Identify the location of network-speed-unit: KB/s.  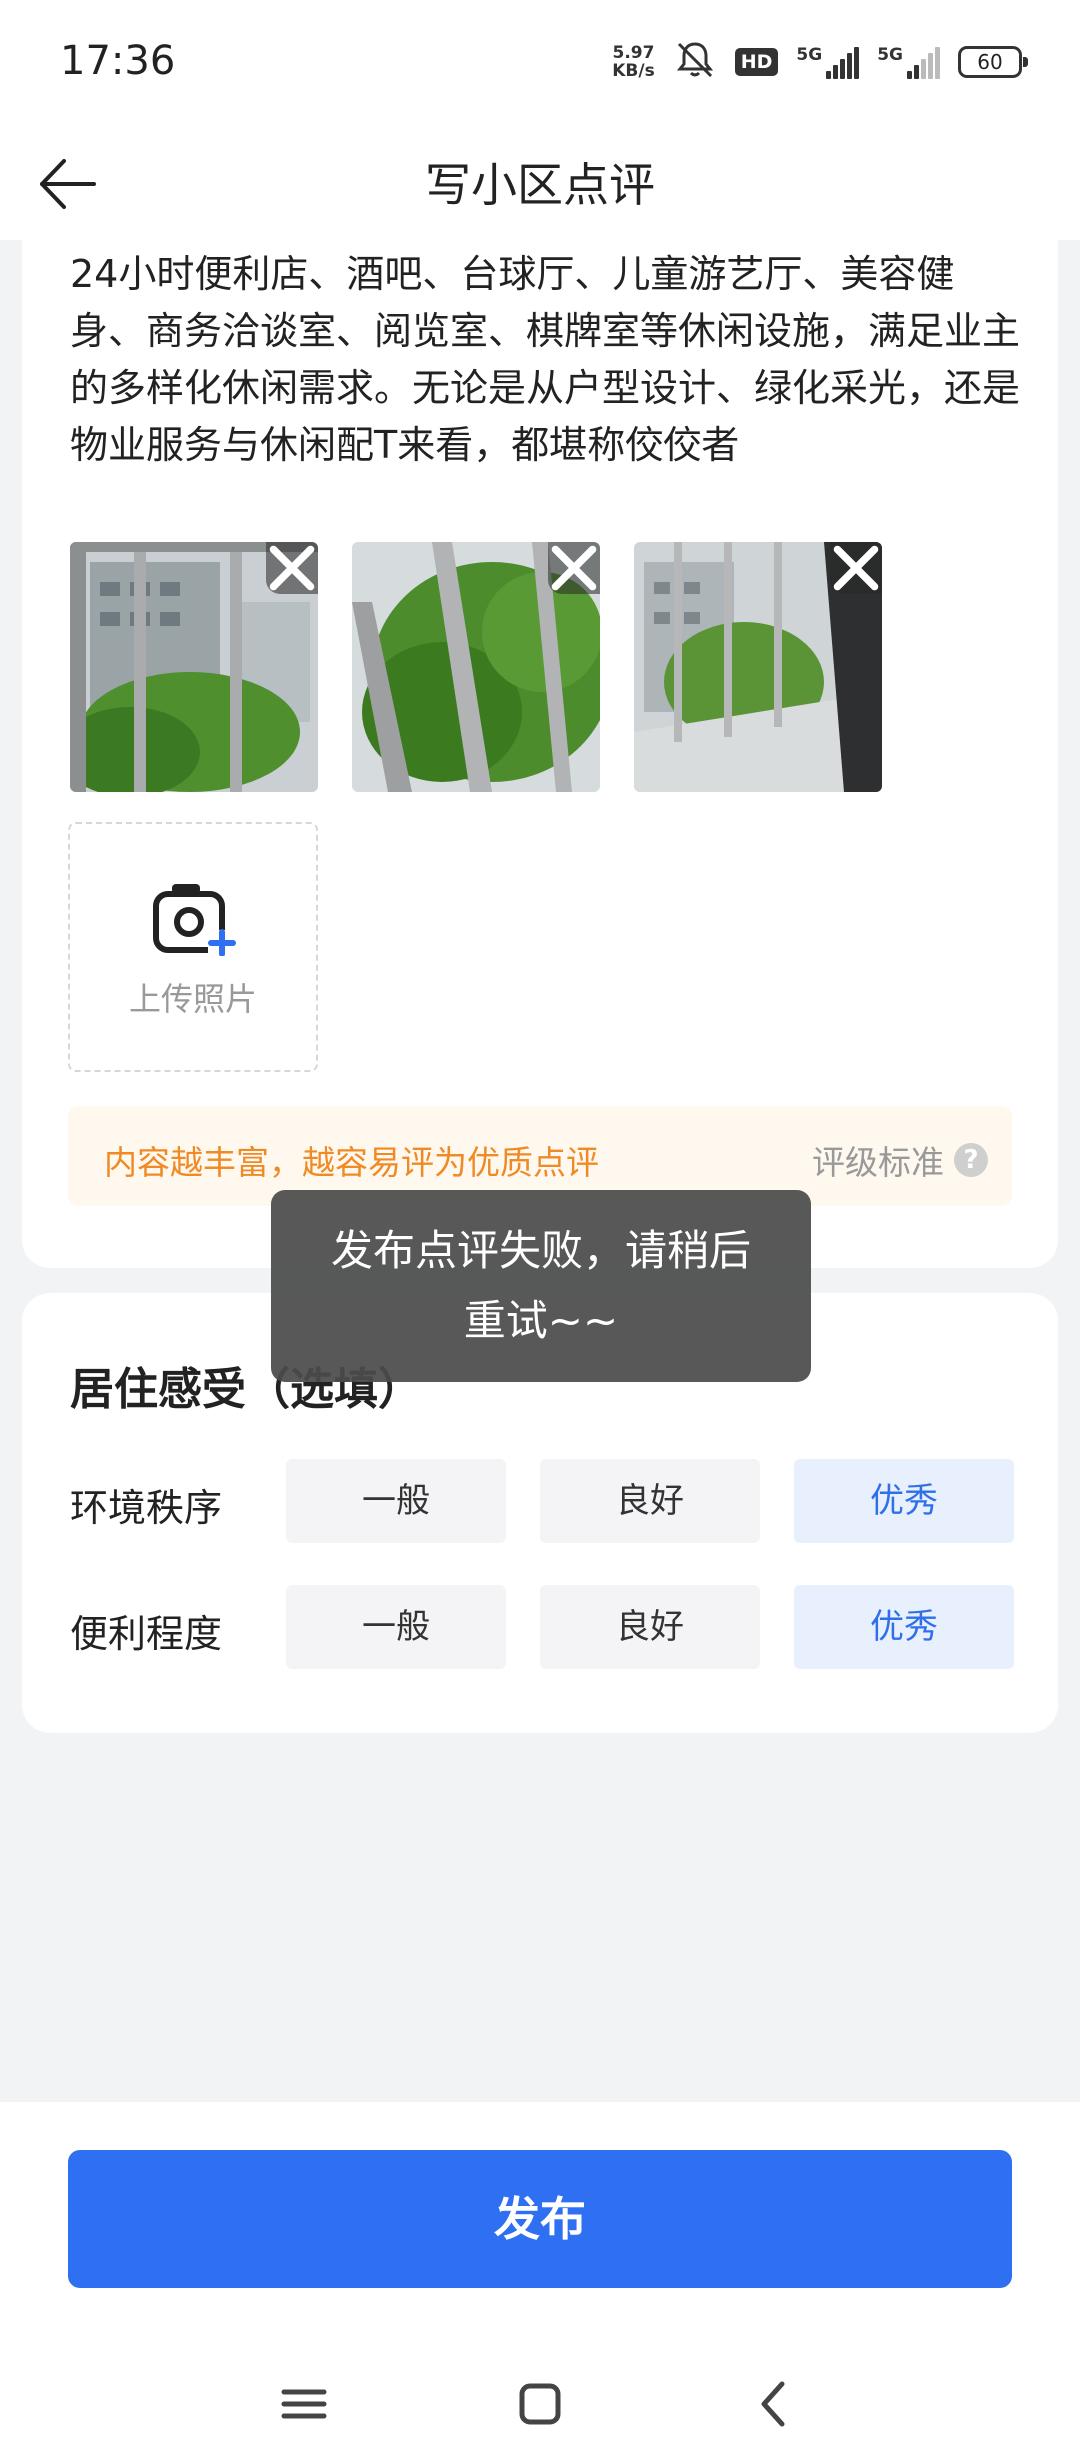
(633, 71).